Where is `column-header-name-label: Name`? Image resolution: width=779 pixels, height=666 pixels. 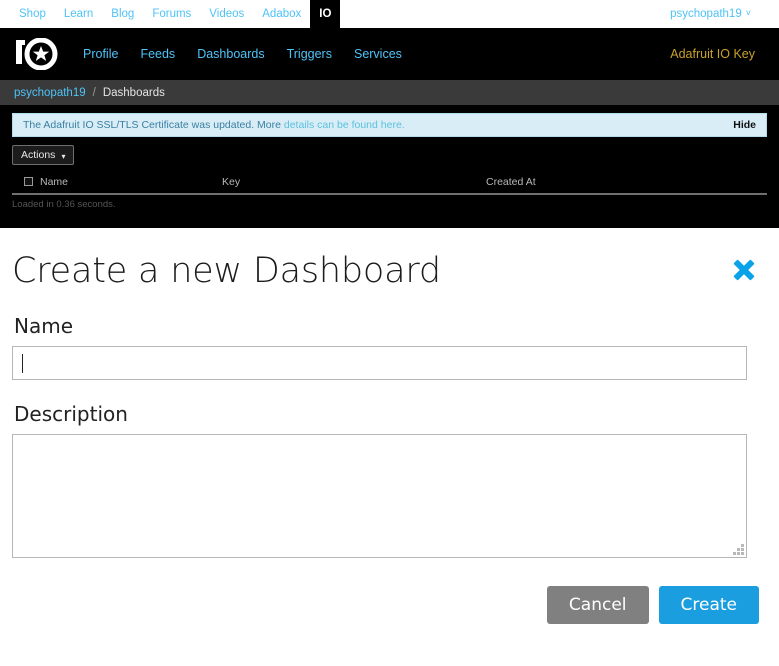
column-header-name-label: Name is located at coordinates (54, 182).